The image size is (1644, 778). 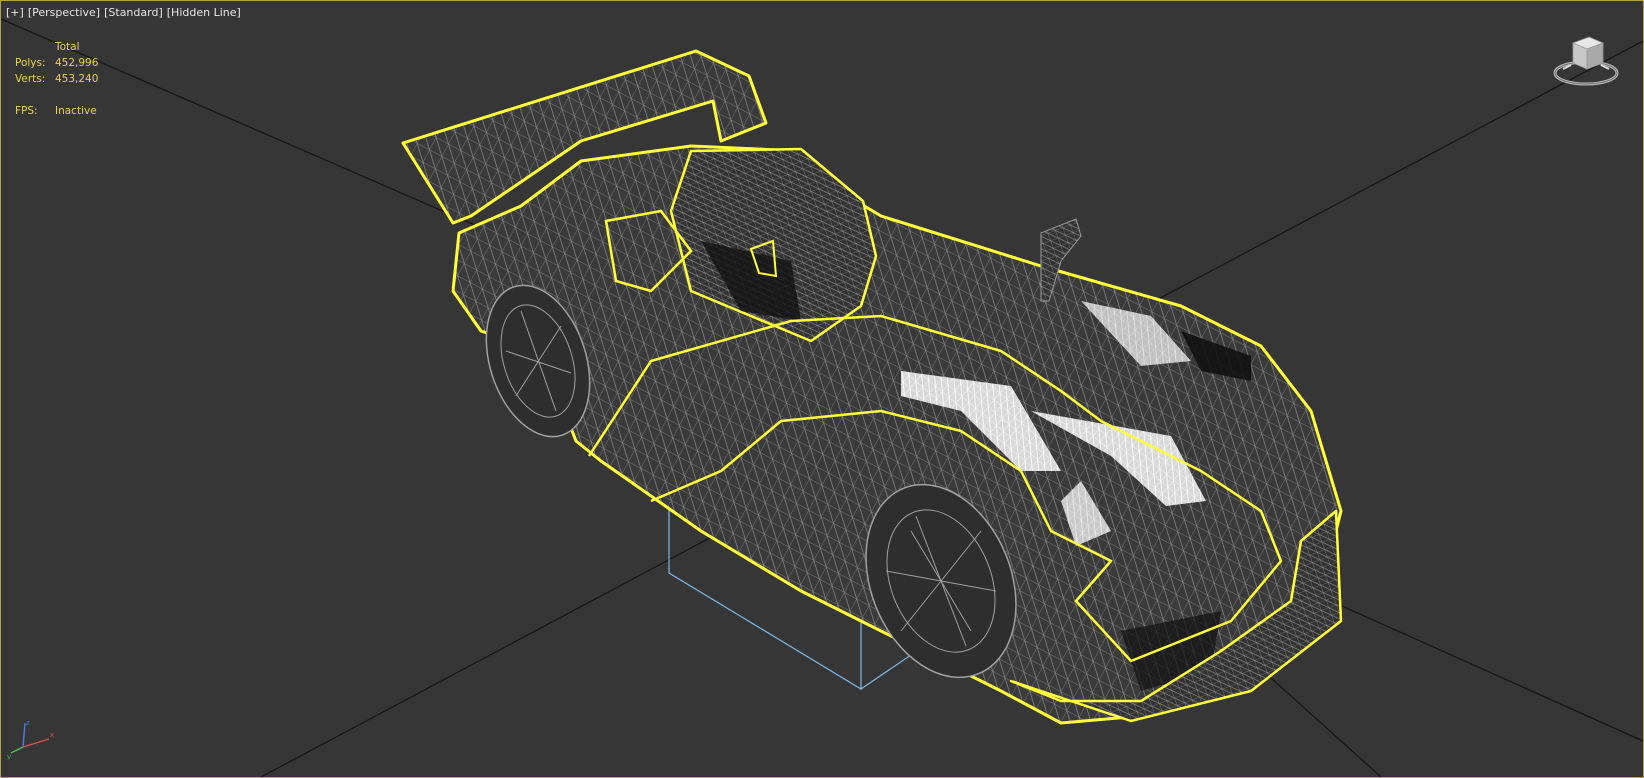 I want to click on fps-label: FPS:, so click(x=26, y=111).